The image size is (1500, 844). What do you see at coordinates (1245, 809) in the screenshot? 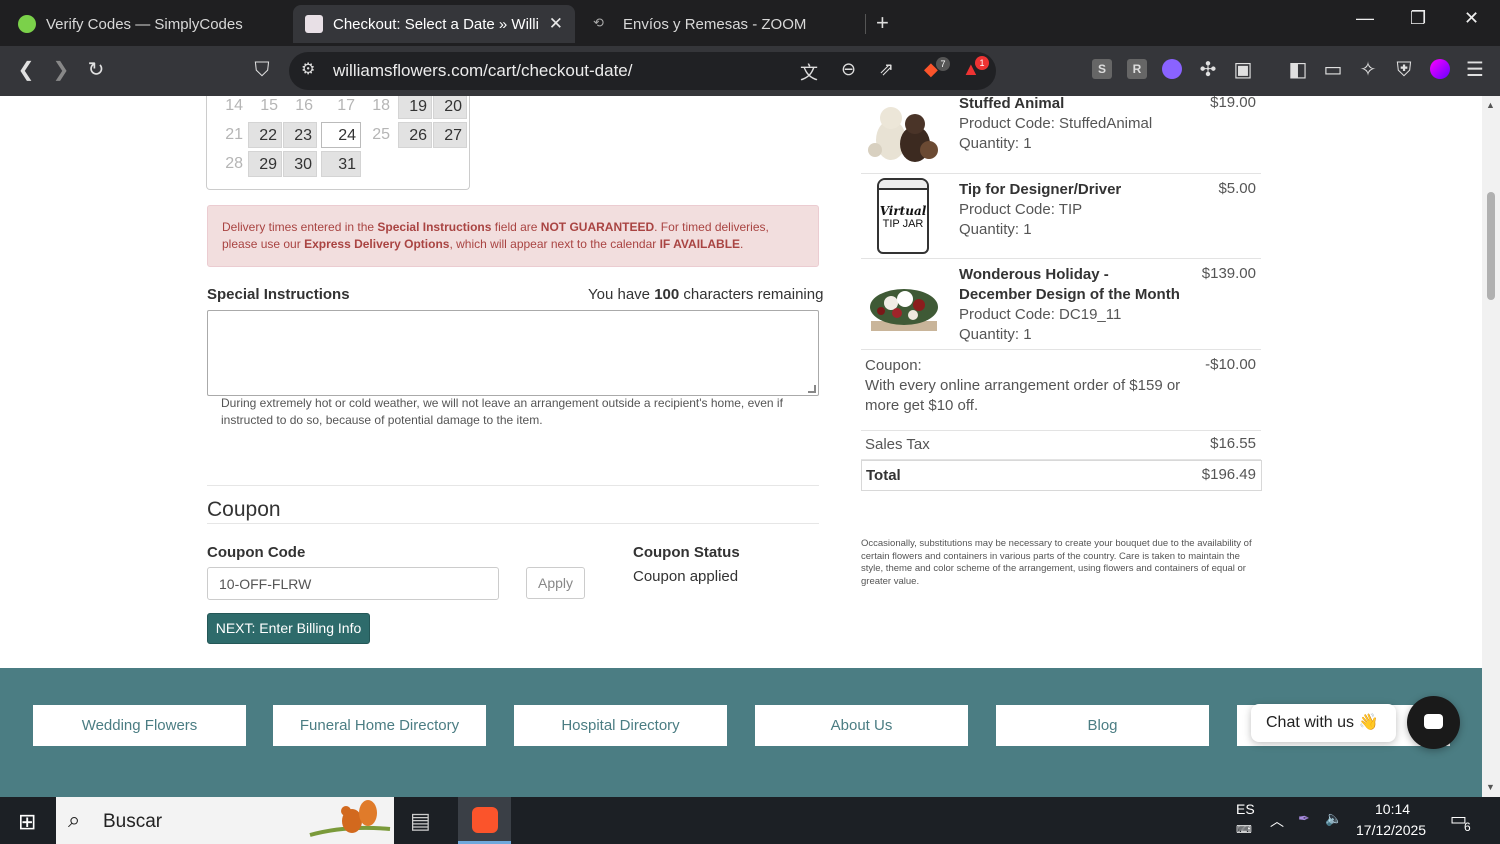
I see `language-indicator: ES` at bounding box center [1245, 809].